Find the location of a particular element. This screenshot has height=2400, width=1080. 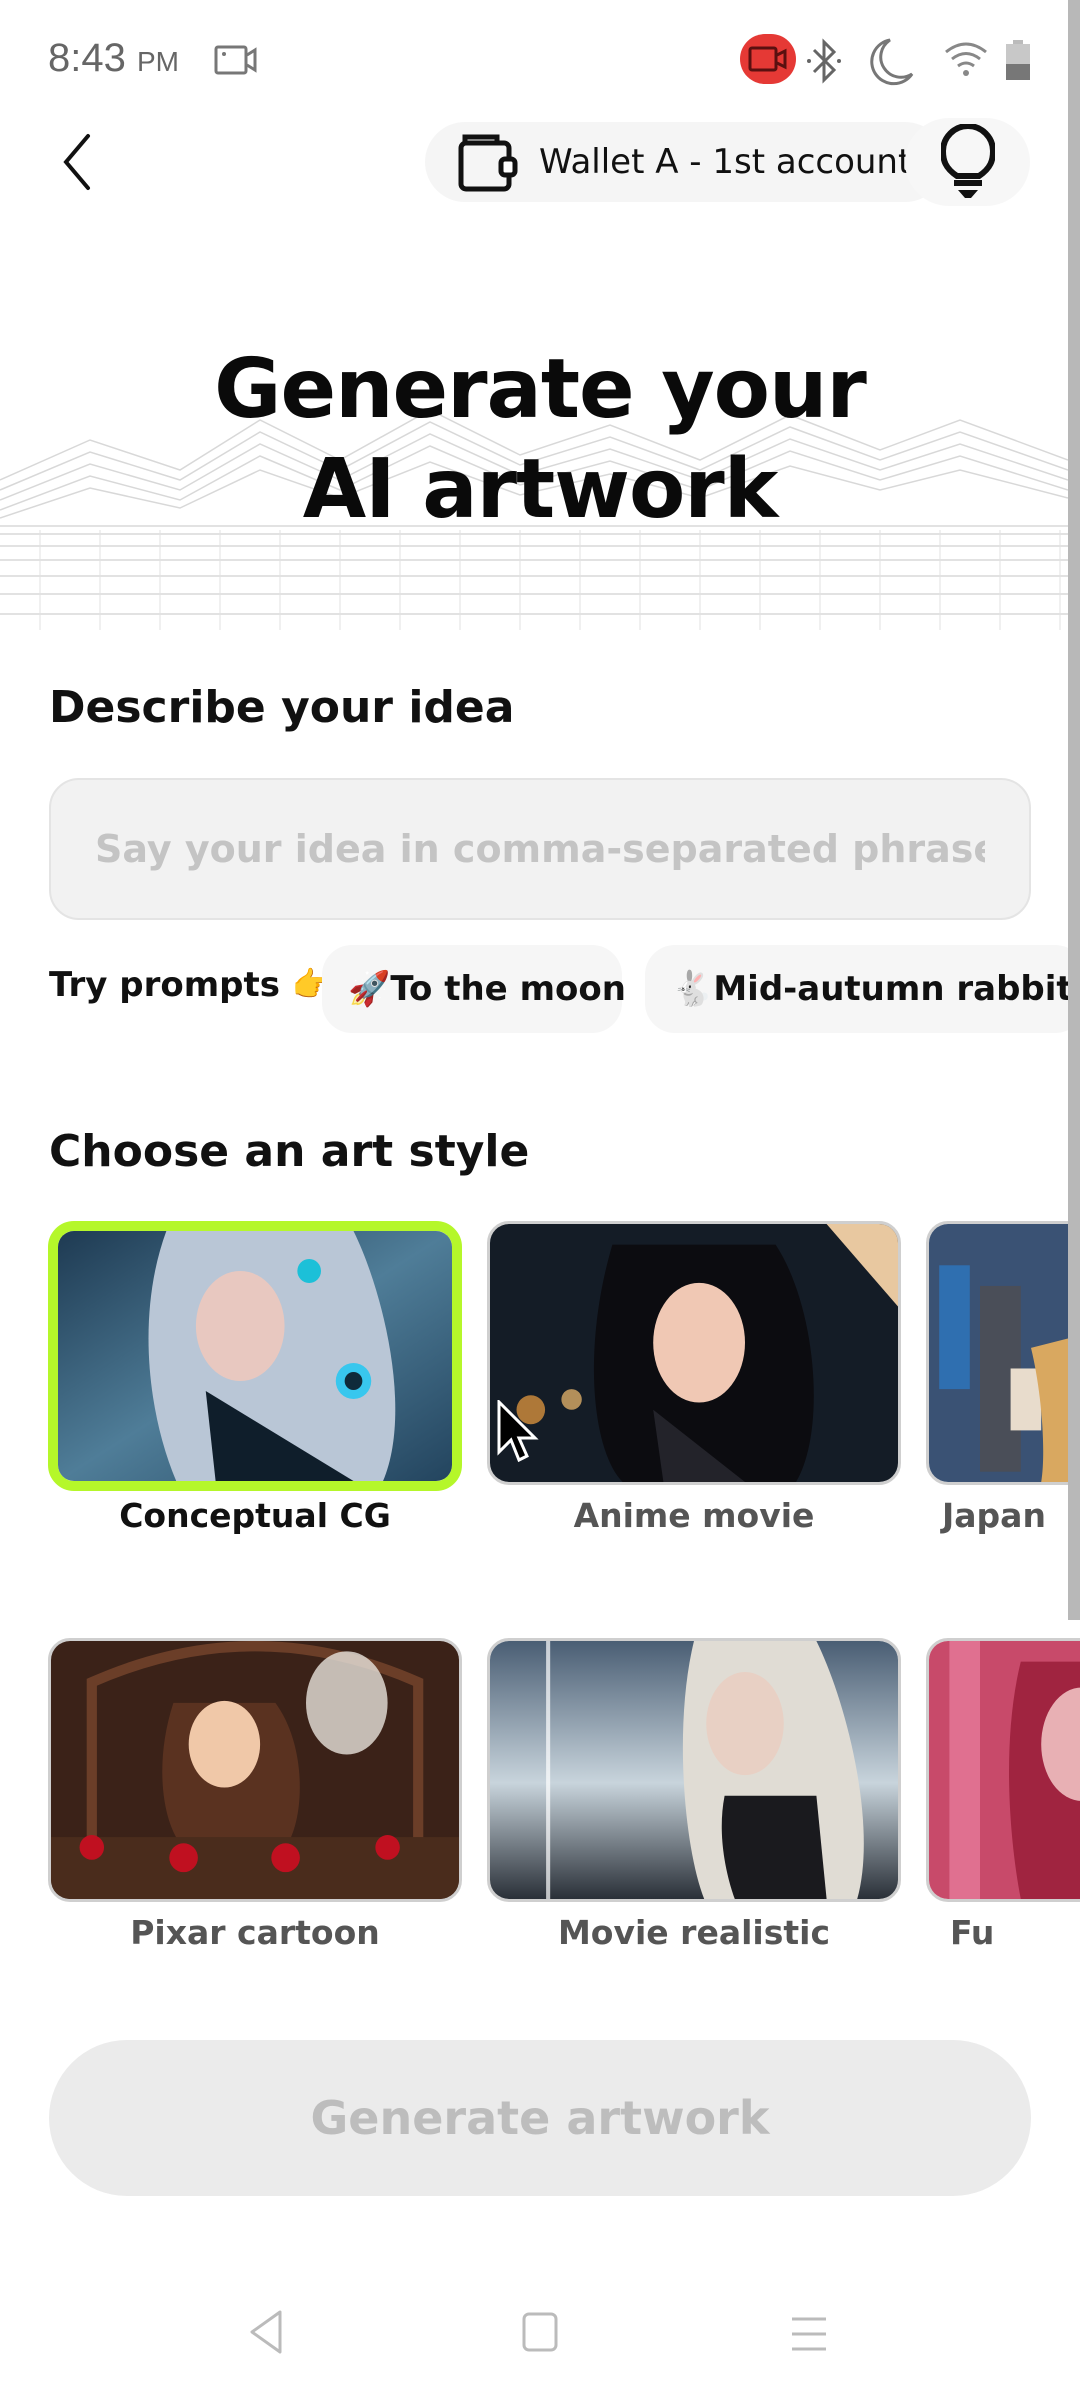

title-line-1: Generate your is located at coordinates (540, 389).